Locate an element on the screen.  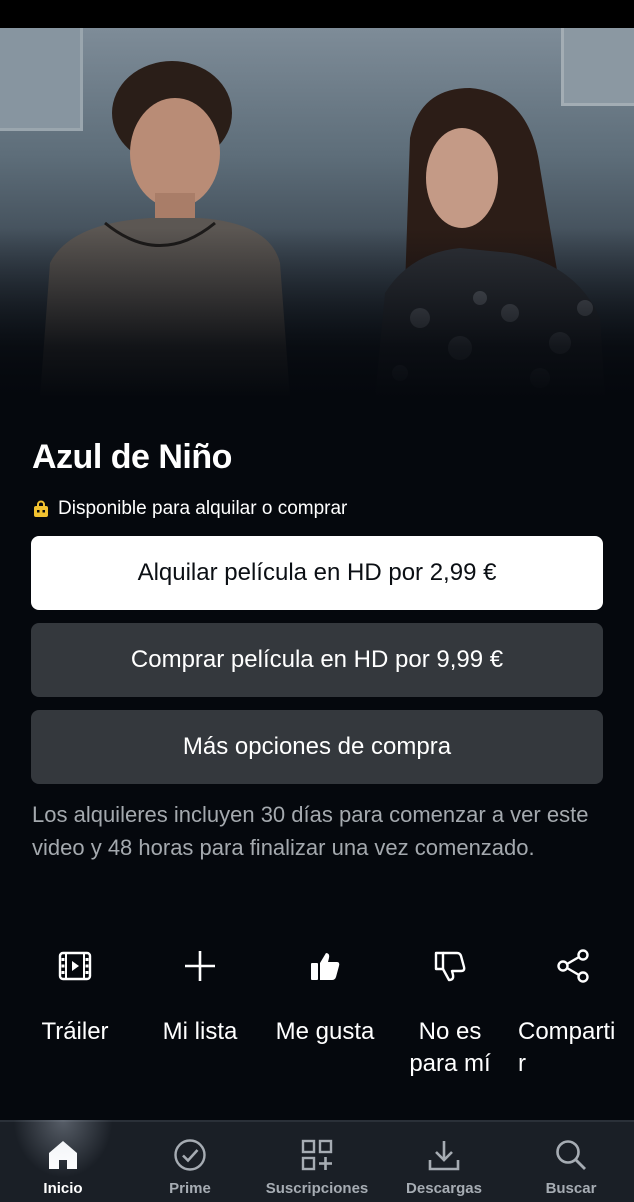
rent-hd-button: Alquilar película en HD por 2,99 € is located at coordinates (317, 573).